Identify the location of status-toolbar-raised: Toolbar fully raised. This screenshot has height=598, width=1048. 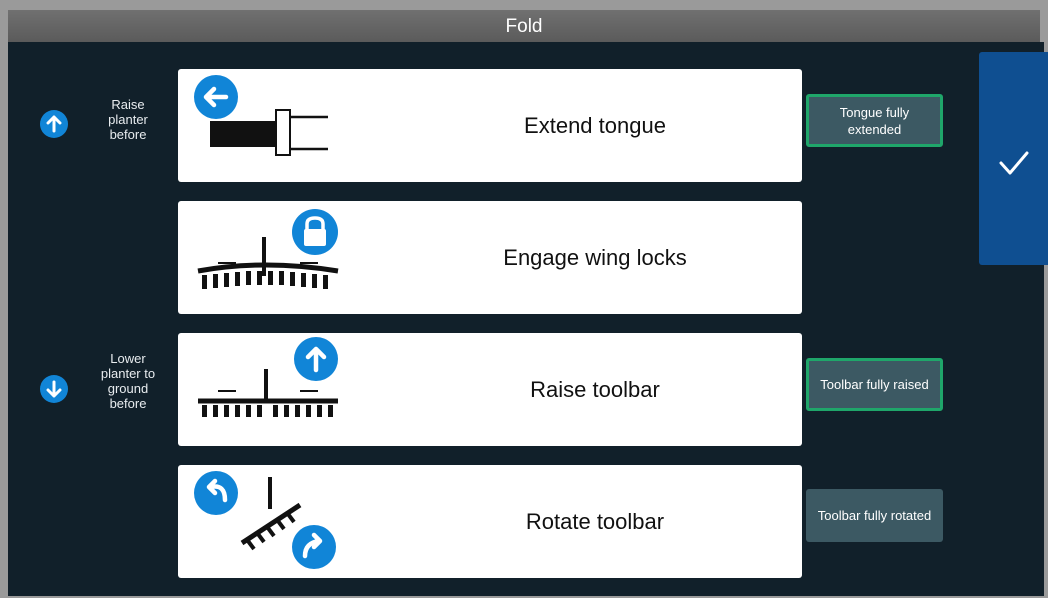
(874, 384).